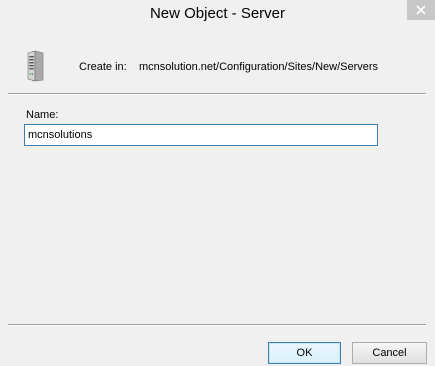  Describe the element at coordinates (201, 135) in the screenshot. I see `name-input` at that location.